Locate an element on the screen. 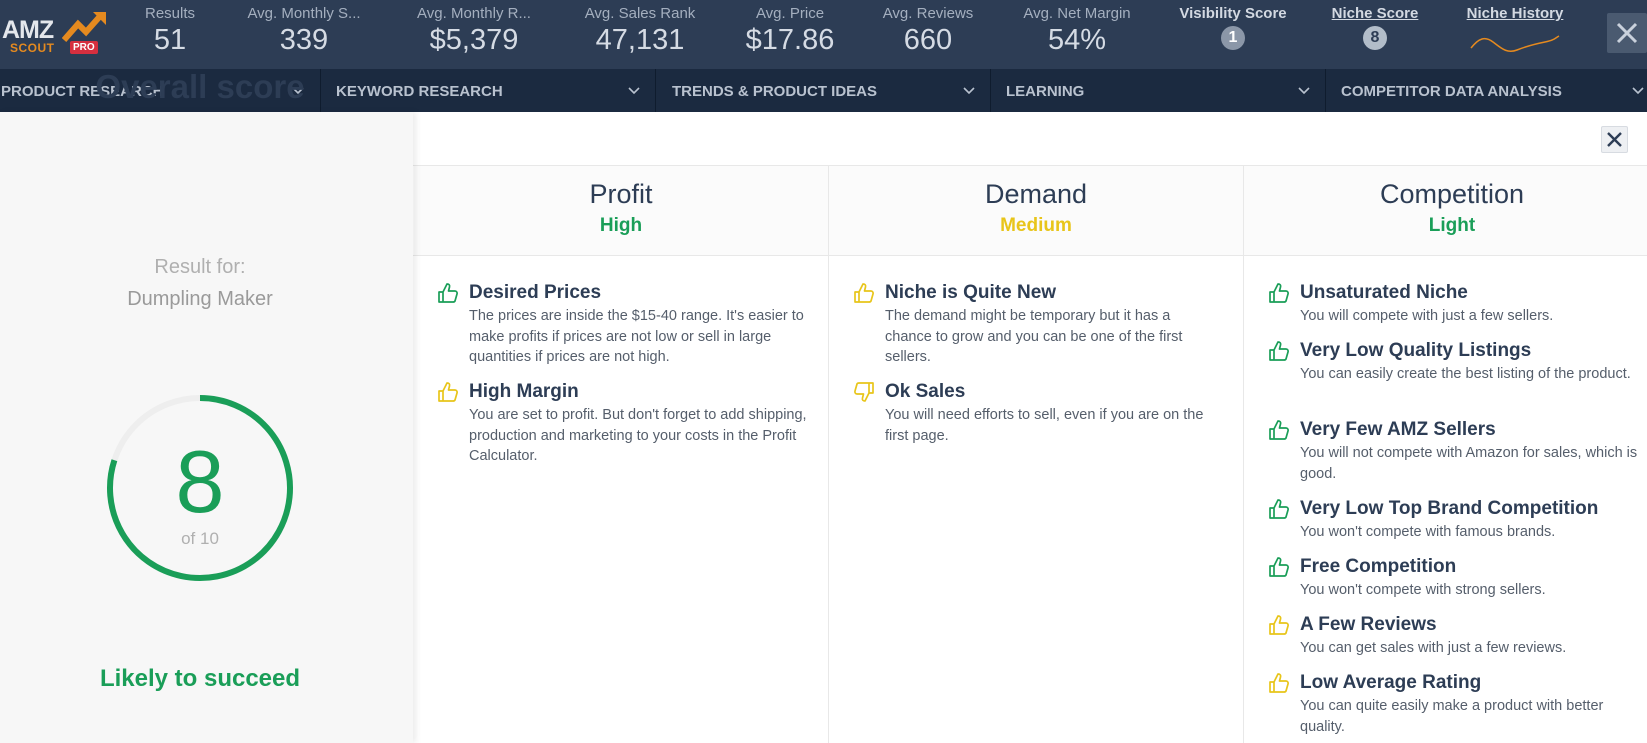 The height and width of the screenshot is (743, 1647). factor-title: Very Low Top Brand Competition is located at coordinates (1449, 508).